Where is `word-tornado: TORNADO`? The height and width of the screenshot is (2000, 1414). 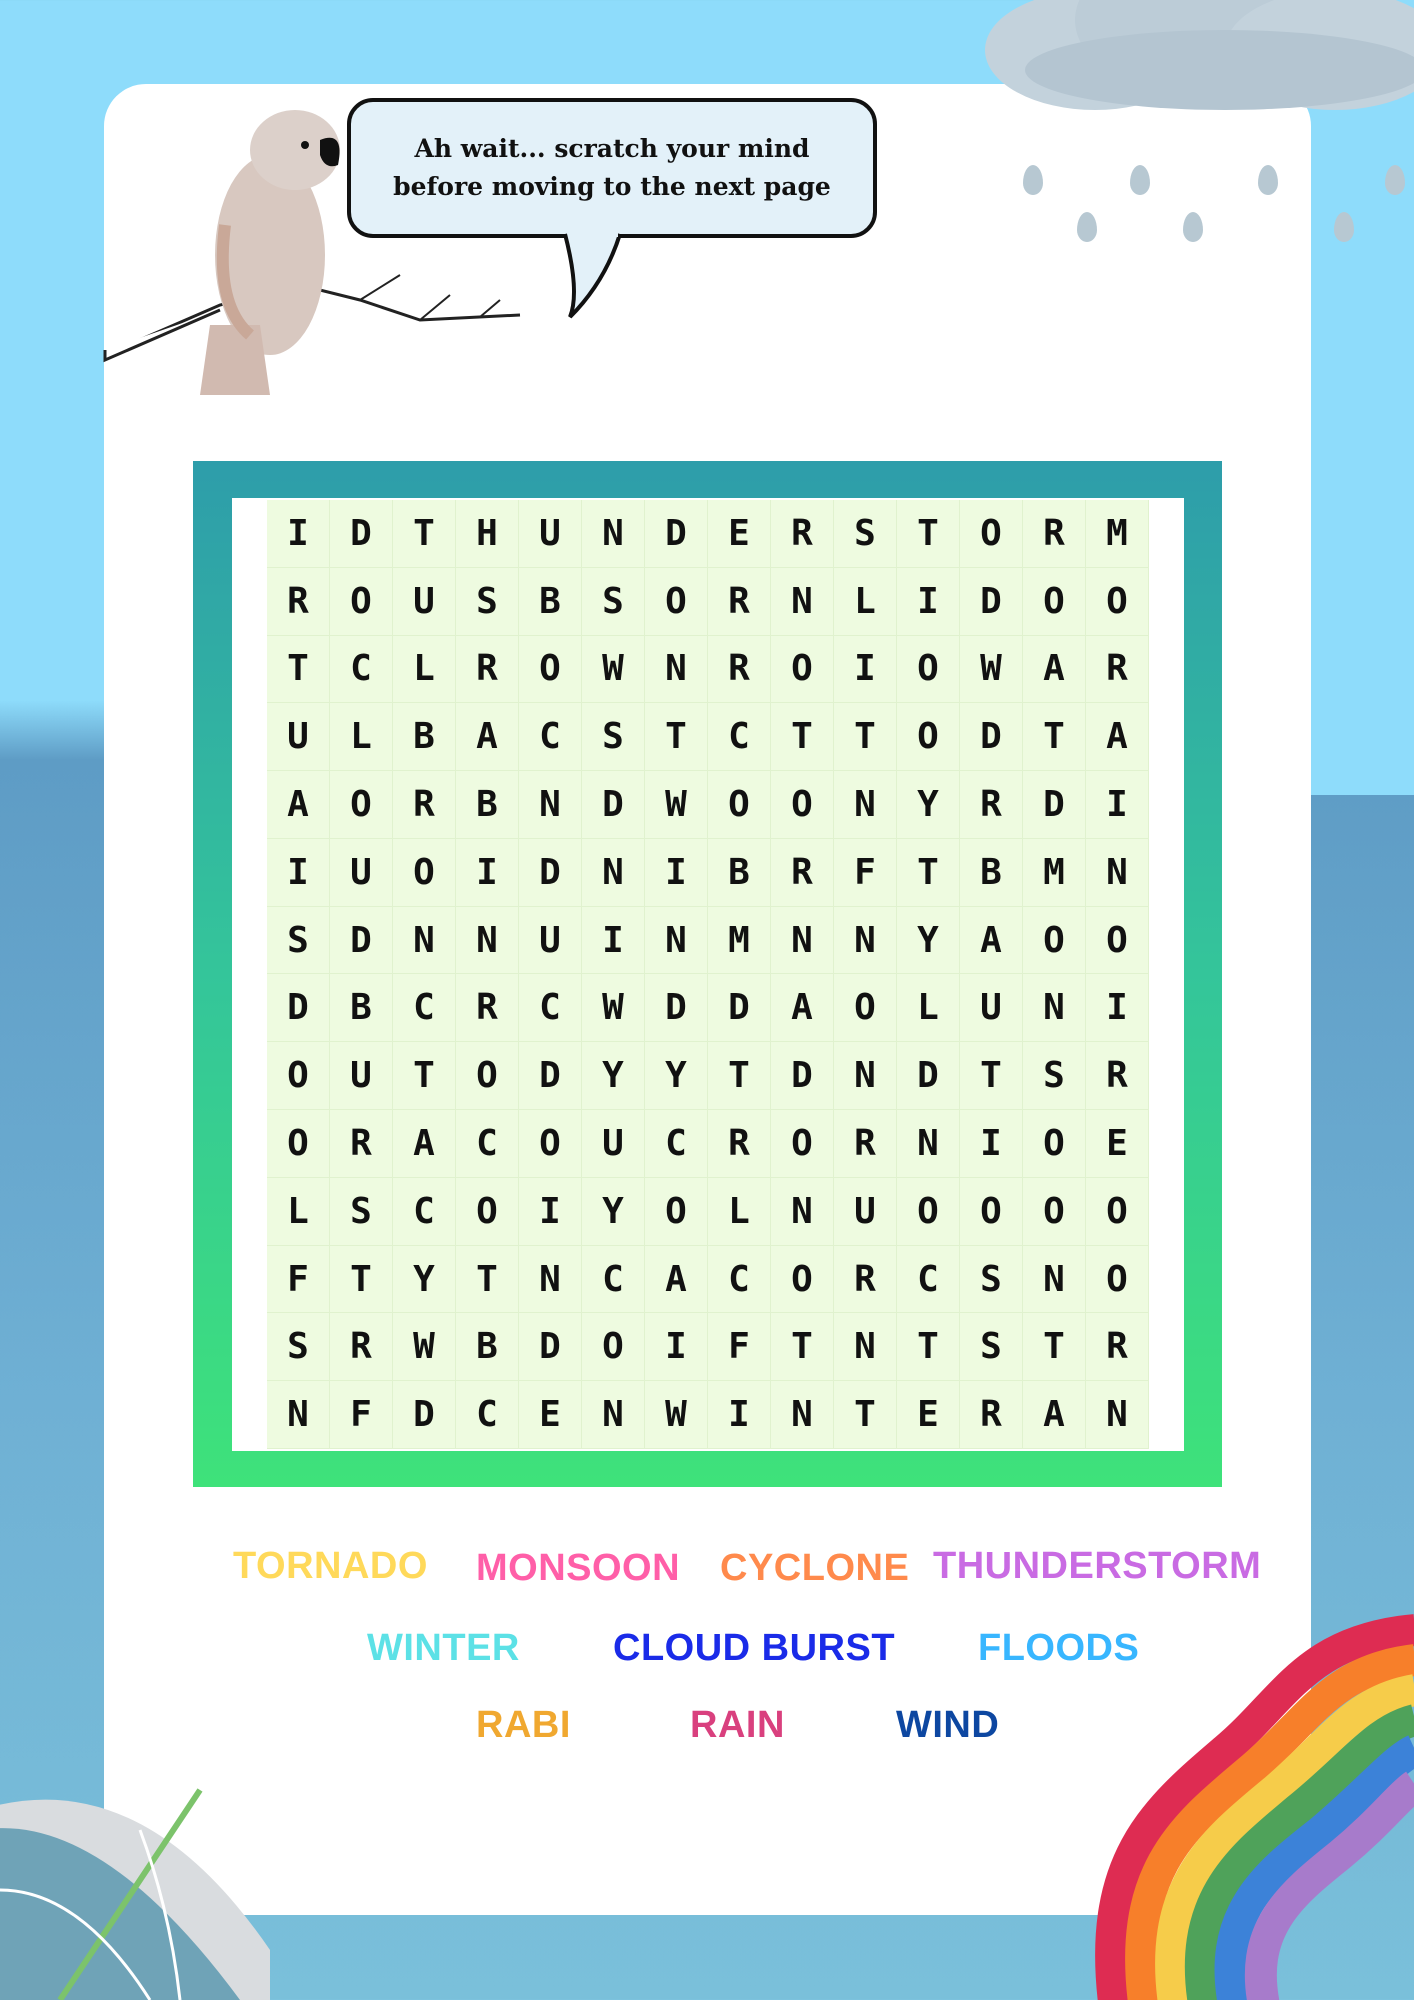
word-tornado: TORNADO is located at coordinates (330, 1566).